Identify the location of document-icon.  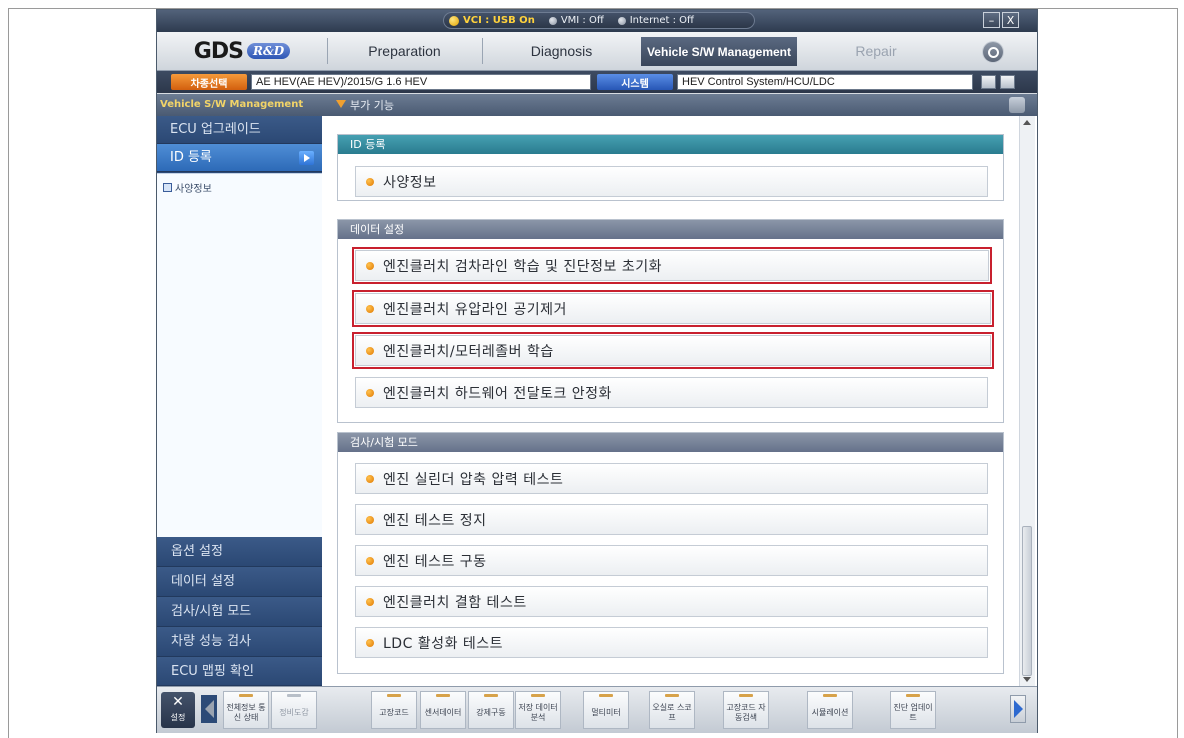
(167, 187).